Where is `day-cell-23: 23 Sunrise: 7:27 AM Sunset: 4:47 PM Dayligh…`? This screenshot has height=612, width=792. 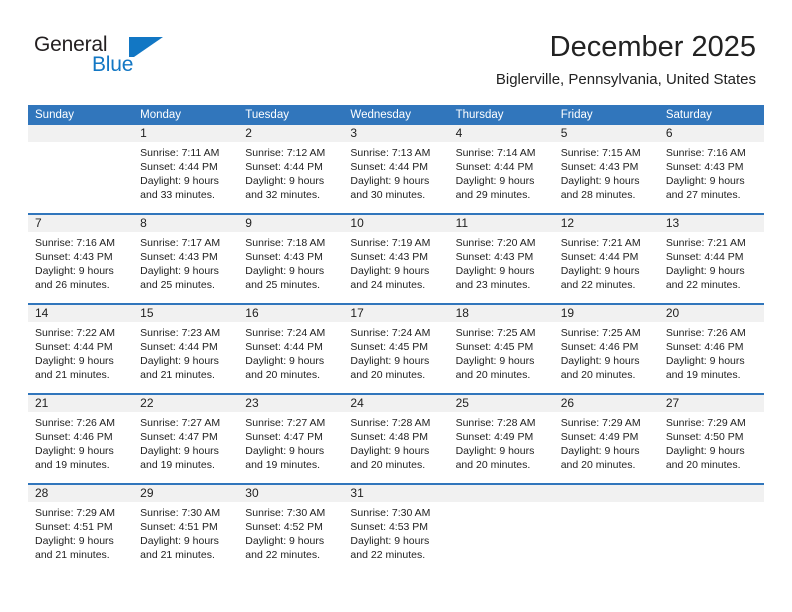
day-cell-23: 23 Sunrise: 7:27 AM Sunset: 4:47 PM Dayligh… is located at coordinates (291, 439).